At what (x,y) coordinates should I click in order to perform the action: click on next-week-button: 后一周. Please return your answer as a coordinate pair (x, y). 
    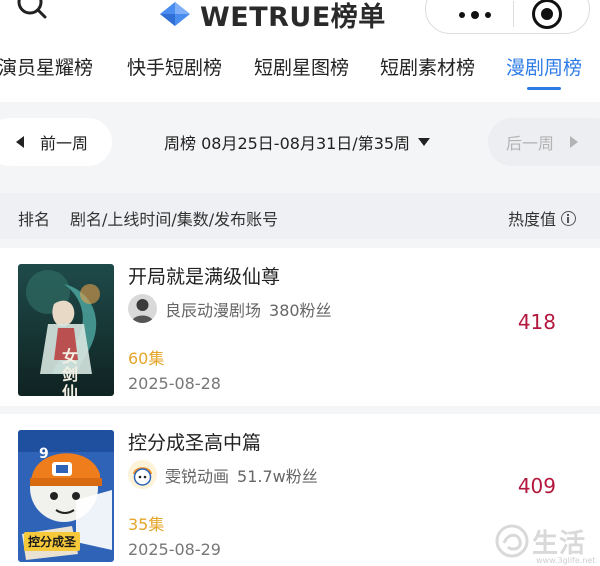
    Looking at the image, I should click on (544, 142).